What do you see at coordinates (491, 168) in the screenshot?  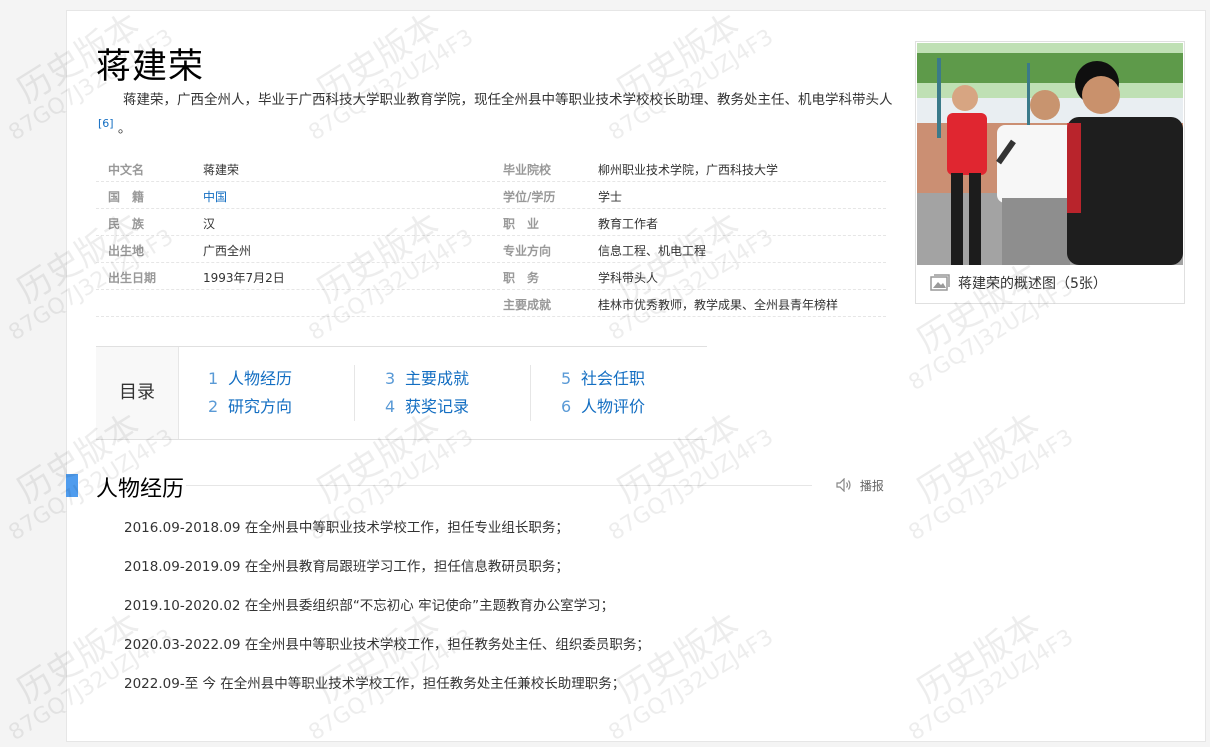 I see `info-row: 中文名 蒋建荣 毕业院校 柳州职业技术学院，广西科技大学` at bounding box center [491, 168].